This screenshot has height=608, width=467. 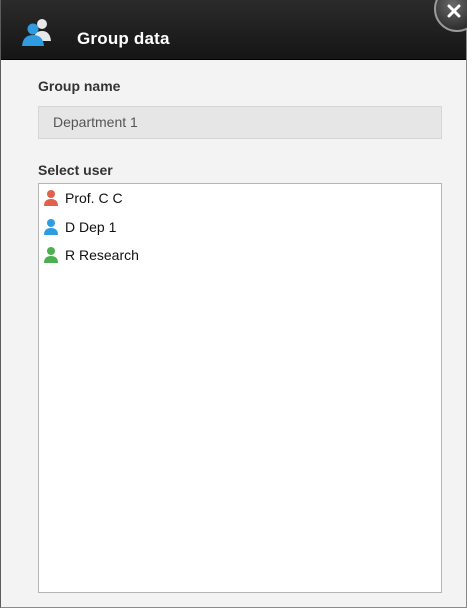 I want to click on group-name-label: Group name, so click(x=79, y=86).